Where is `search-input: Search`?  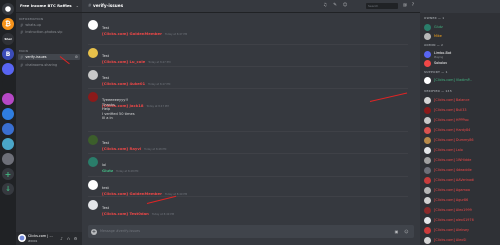 search-input: Search is located at coordinates (382, 6).